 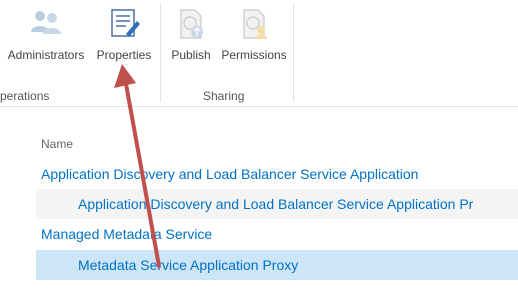 I want to click on publish-icon, so click(x=191, y=24).